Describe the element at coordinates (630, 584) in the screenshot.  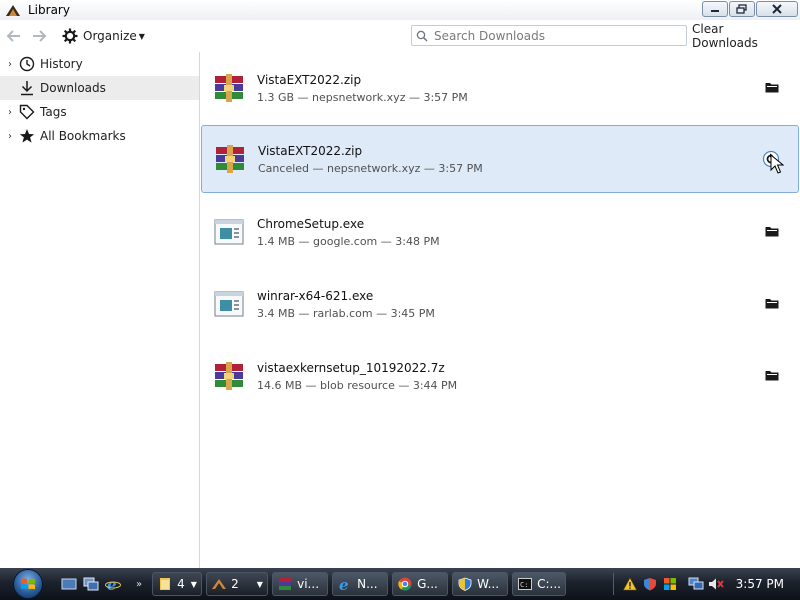
I see `warning-icon` at that location.